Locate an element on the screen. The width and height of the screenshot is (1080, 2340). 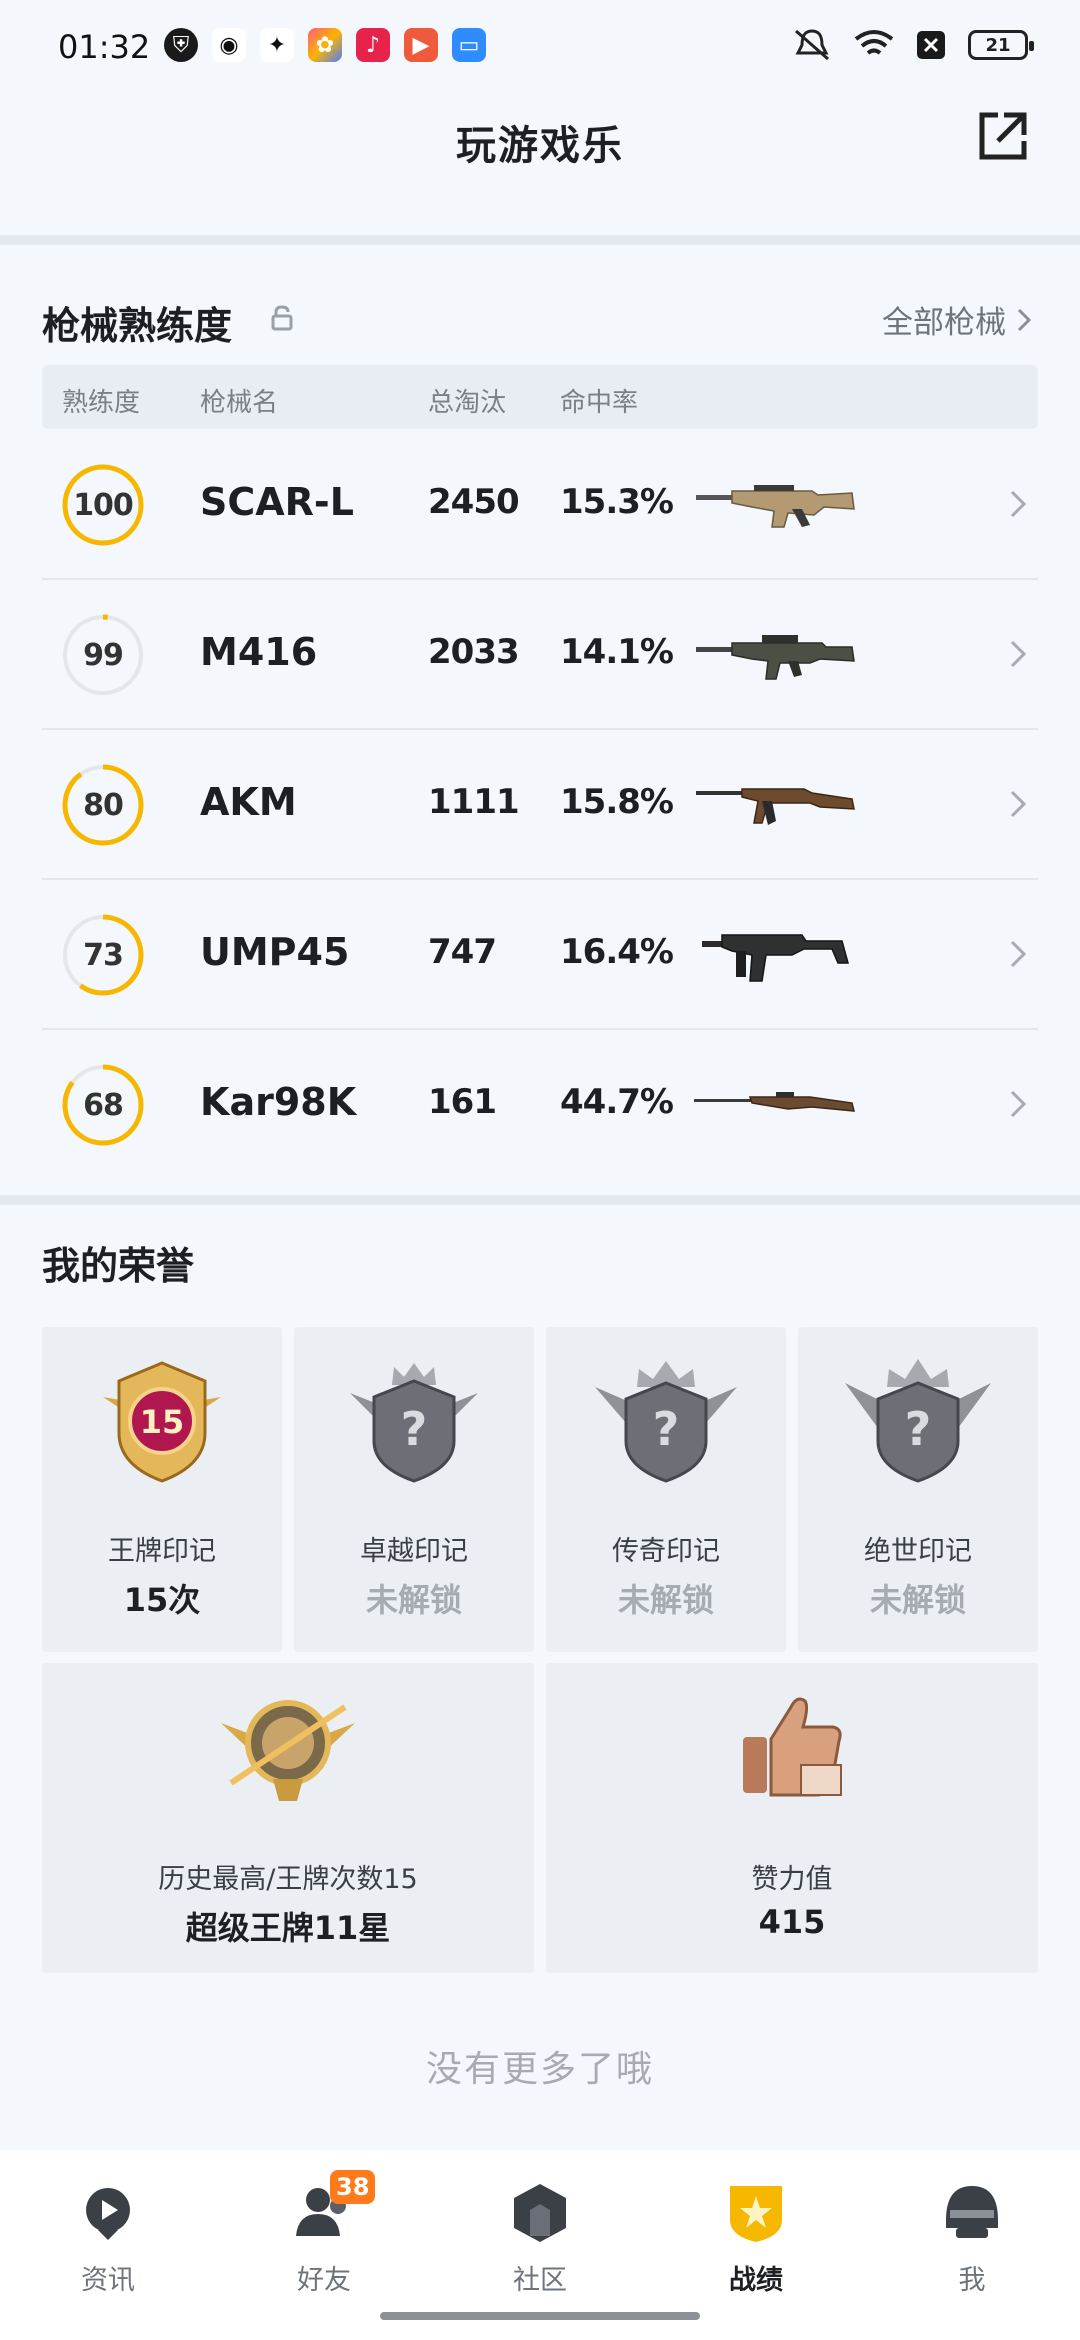
excellence-badge-card: ? 卓越印记 未解锁 is located at coordinates (414, 1489).